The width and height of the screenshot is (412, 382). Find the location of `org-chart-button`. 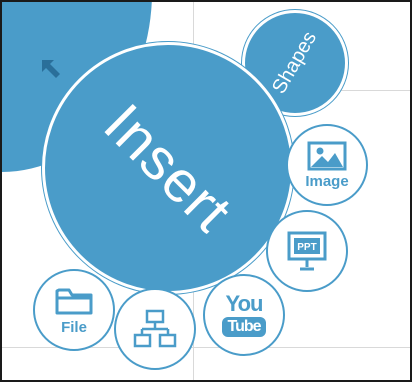

org-chart-button is located at coordinates (155, 329).